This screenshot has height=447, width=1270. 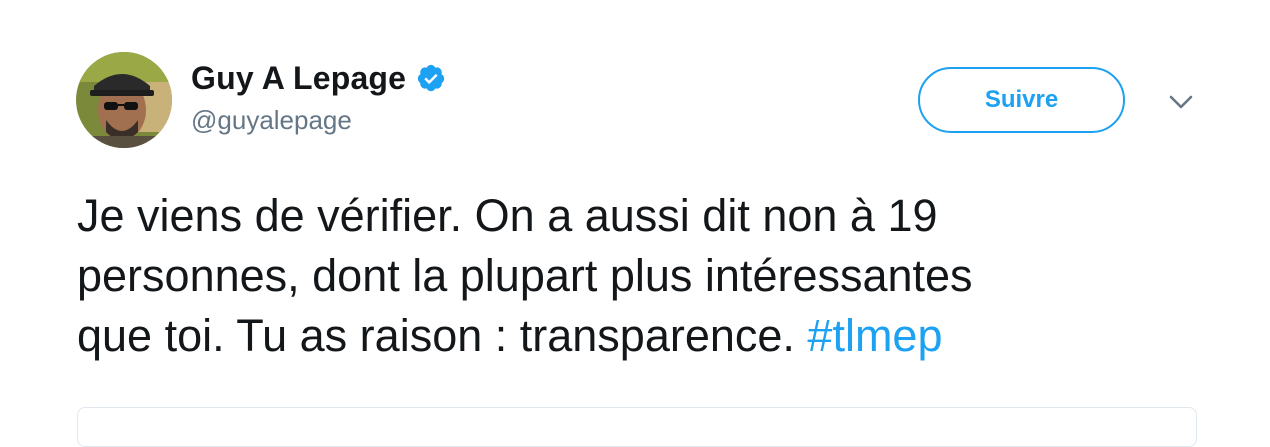 I want to click on display-name: Guy A Lepage, so click(x=298, y=78).